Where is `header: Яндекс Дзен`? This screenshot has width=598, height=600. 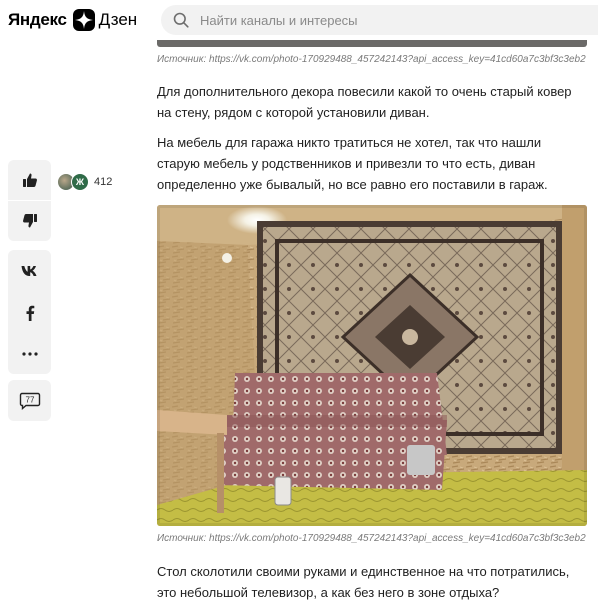
header: Яндекс Дзен is located at coordinates (299, 20).